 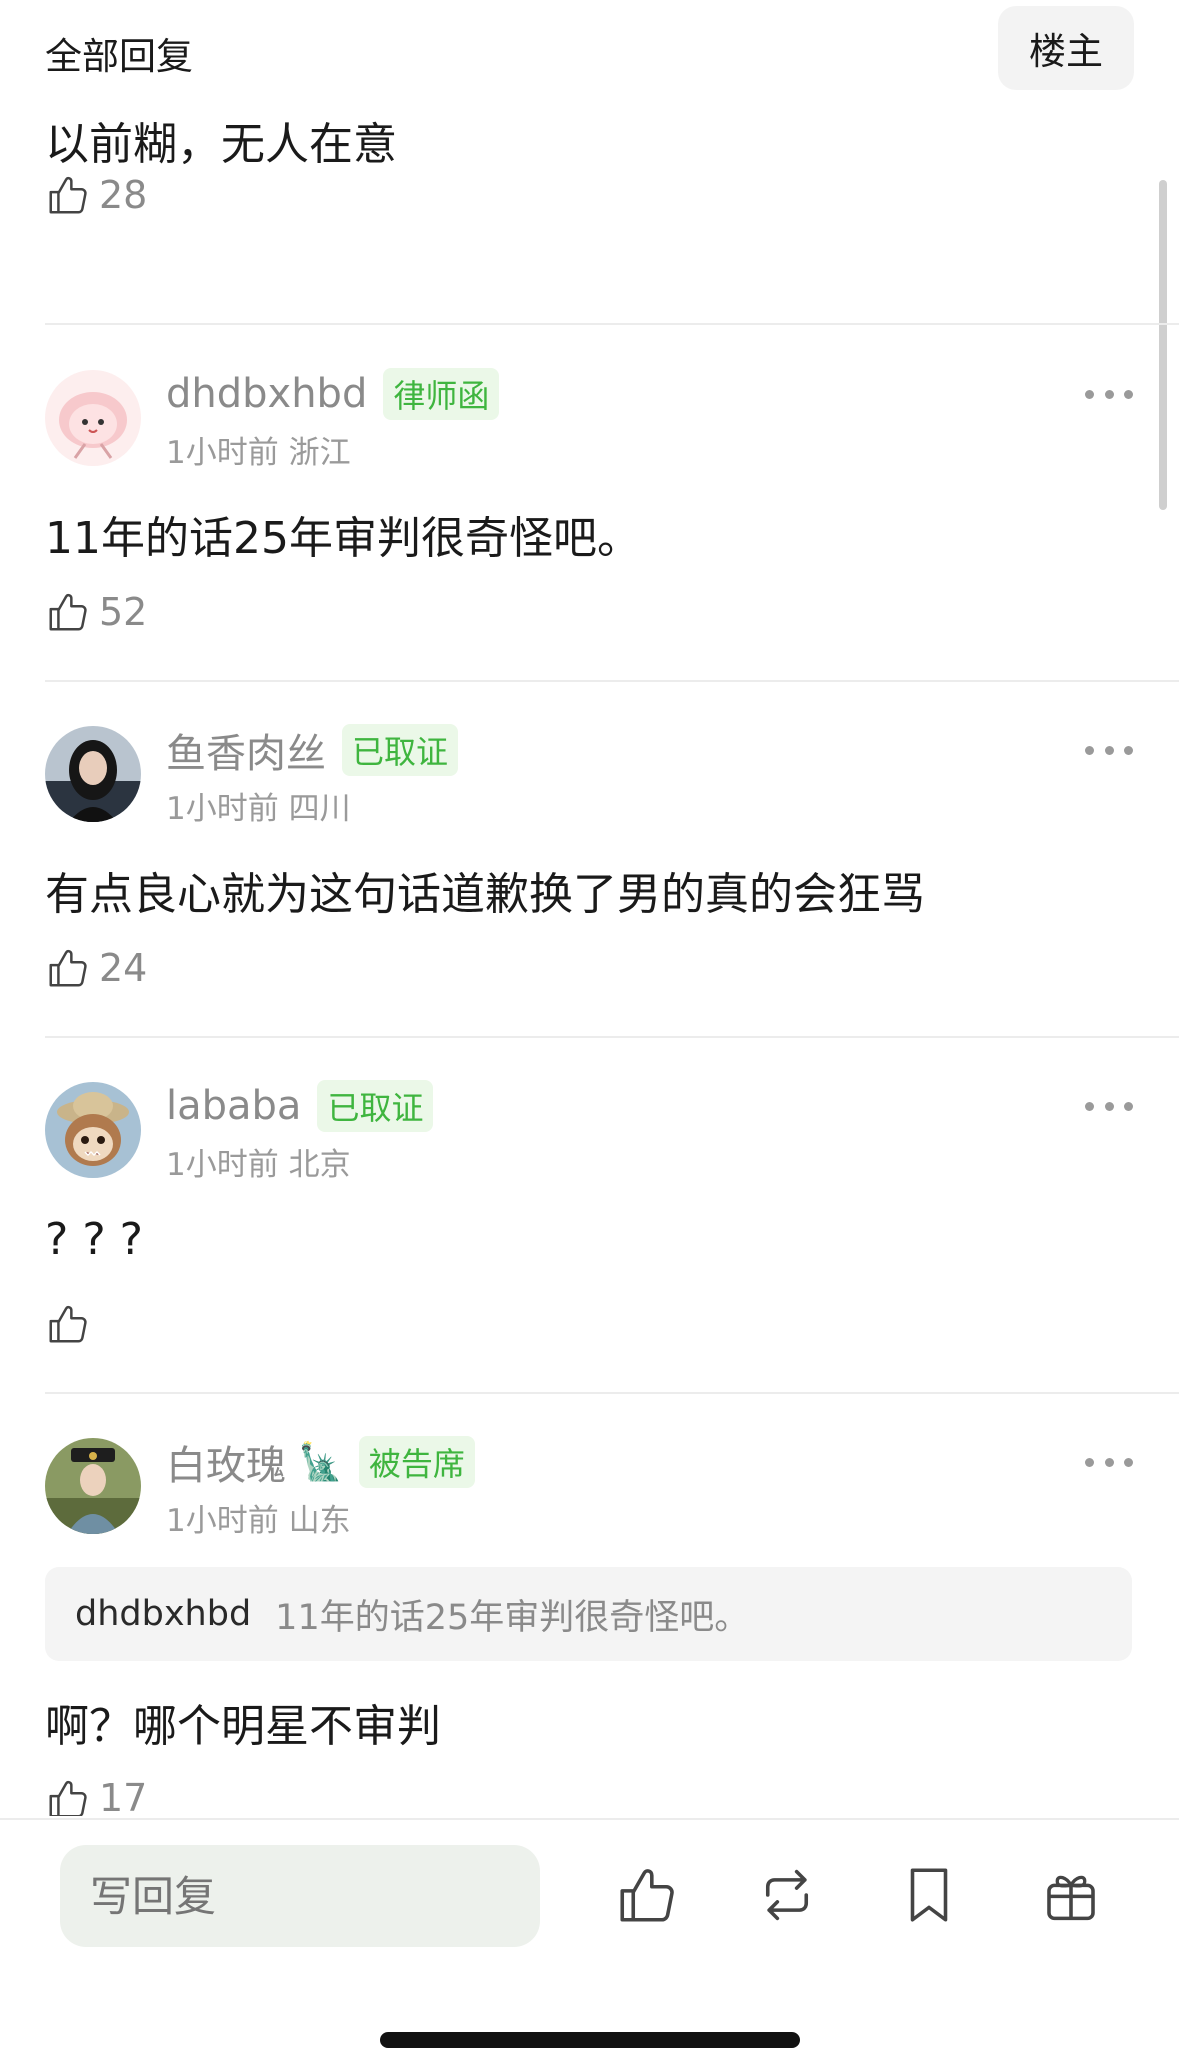 What do you see at coordinates (246, 750) in the screenshot?
I see `username: 鱼香肉丝` at bounding box center [246, 750].